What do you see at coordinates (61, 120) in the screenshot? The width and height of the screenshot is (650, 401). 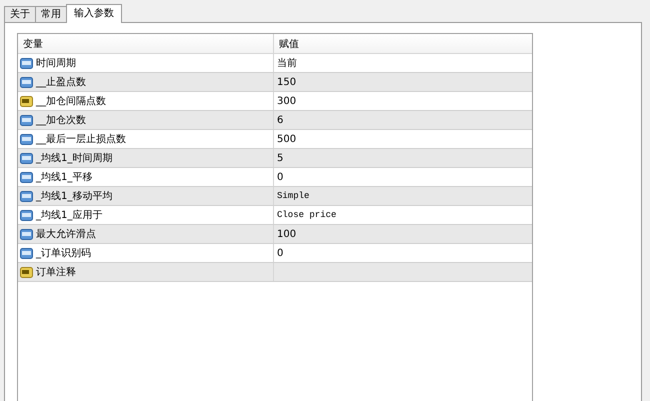 I see `parameter-name: __加仓次数` at bounding box center [61, 120].